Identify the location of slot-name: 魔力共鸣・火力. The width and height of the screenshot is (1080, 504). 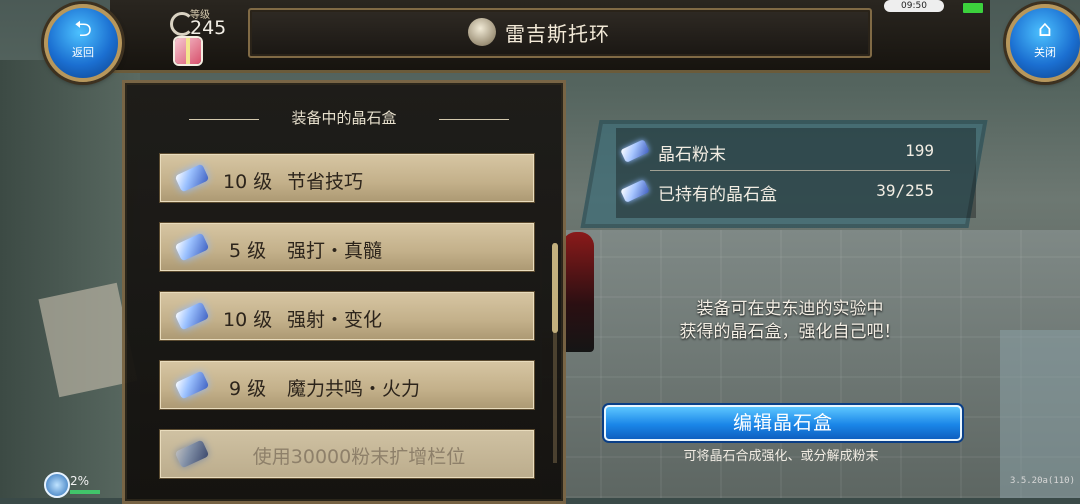
(354, 389).